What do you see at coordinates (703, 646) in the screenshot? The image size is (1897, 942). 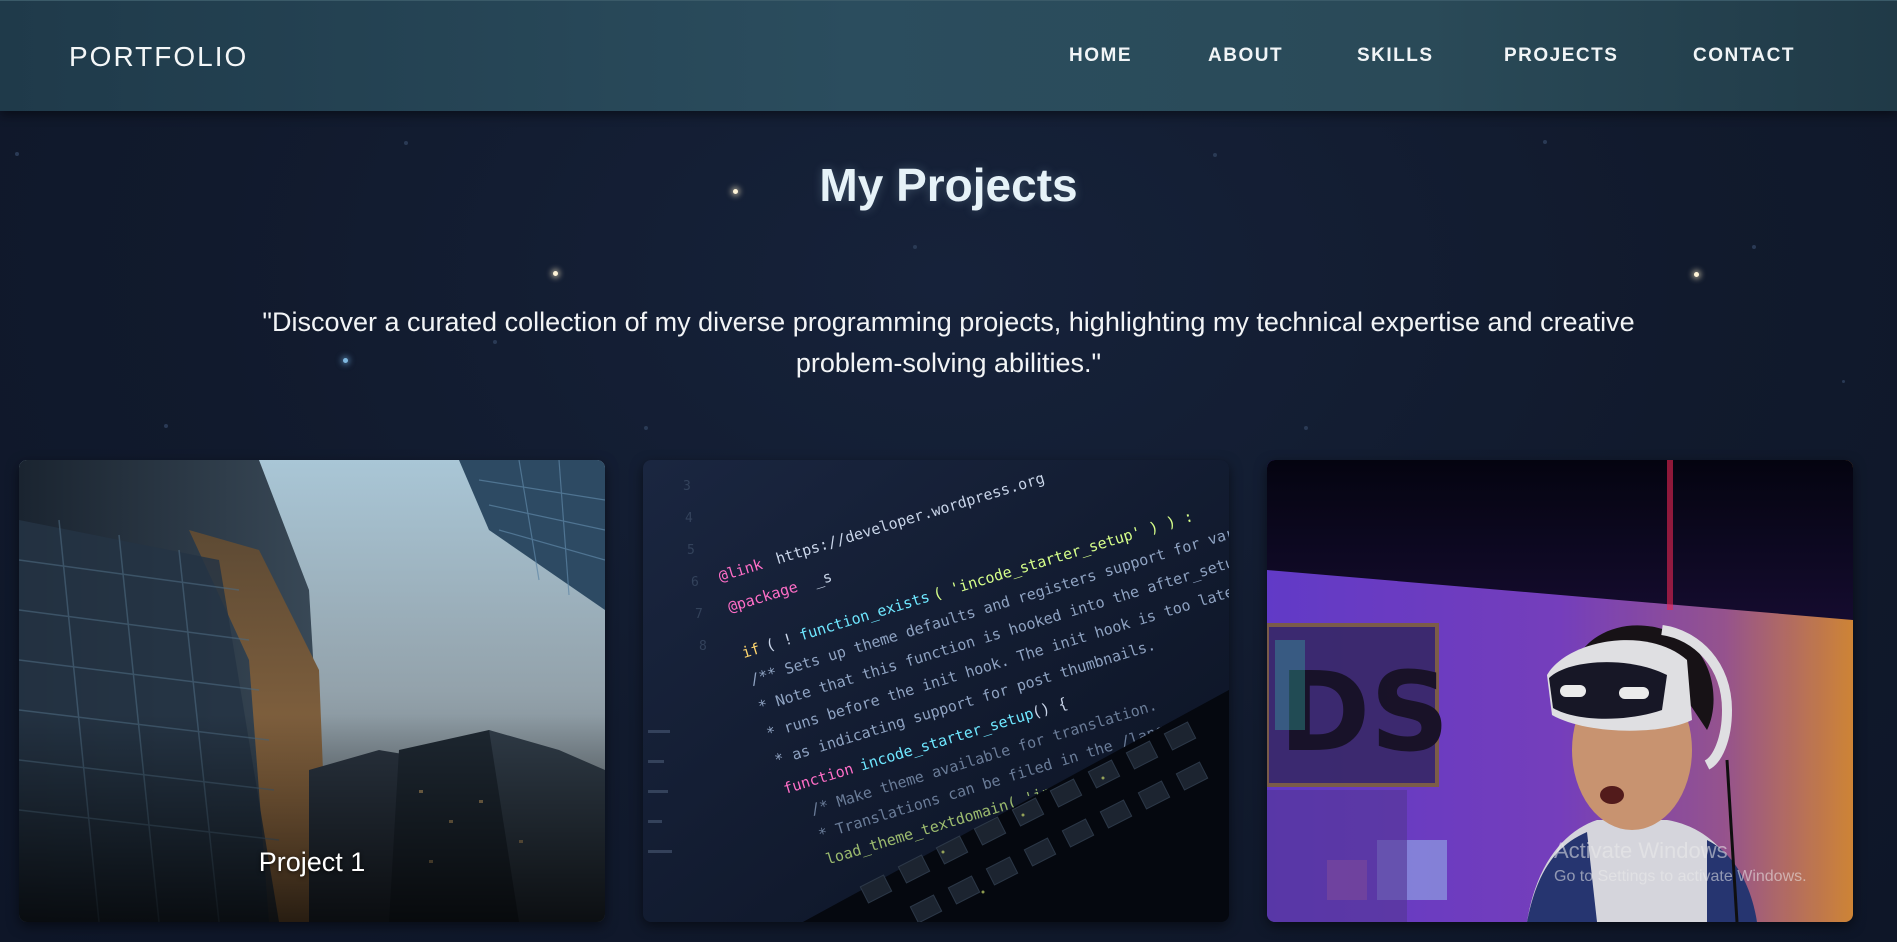 I see `svg-text: 8` at bounding box center [703, 646].